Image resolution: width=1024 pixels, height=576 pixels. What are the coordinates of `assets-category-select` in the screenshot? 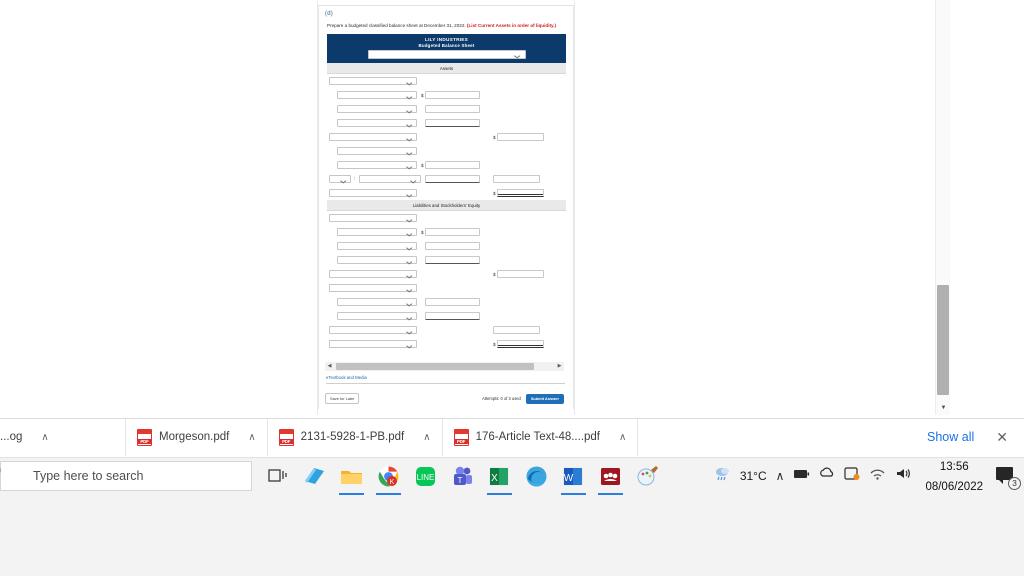 It's located at (373, 80).